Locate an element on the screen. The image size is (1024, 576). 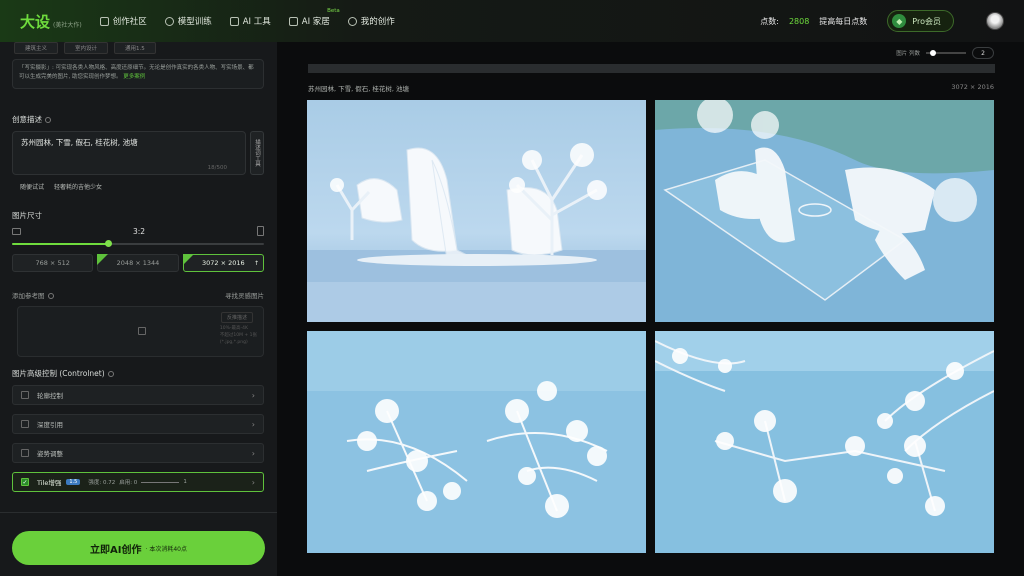
tile-strength: 强度: 0.72 is located at coordinates (102, 483).